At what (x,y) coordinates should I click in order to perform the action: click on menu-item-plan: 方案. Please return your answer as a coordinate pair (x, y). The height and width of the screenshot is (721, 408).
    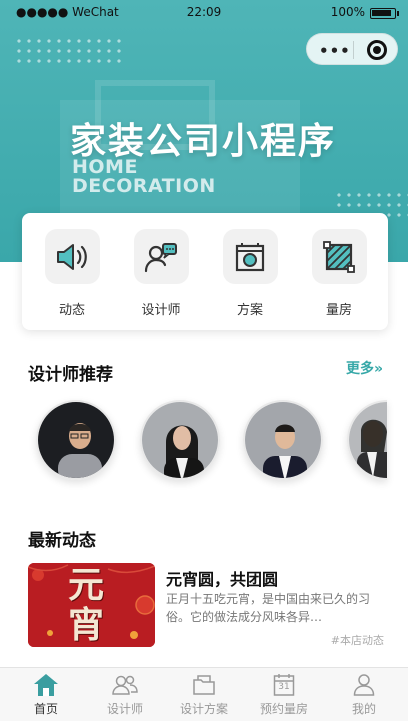
    Looking at the image, I should click on (250, 273).